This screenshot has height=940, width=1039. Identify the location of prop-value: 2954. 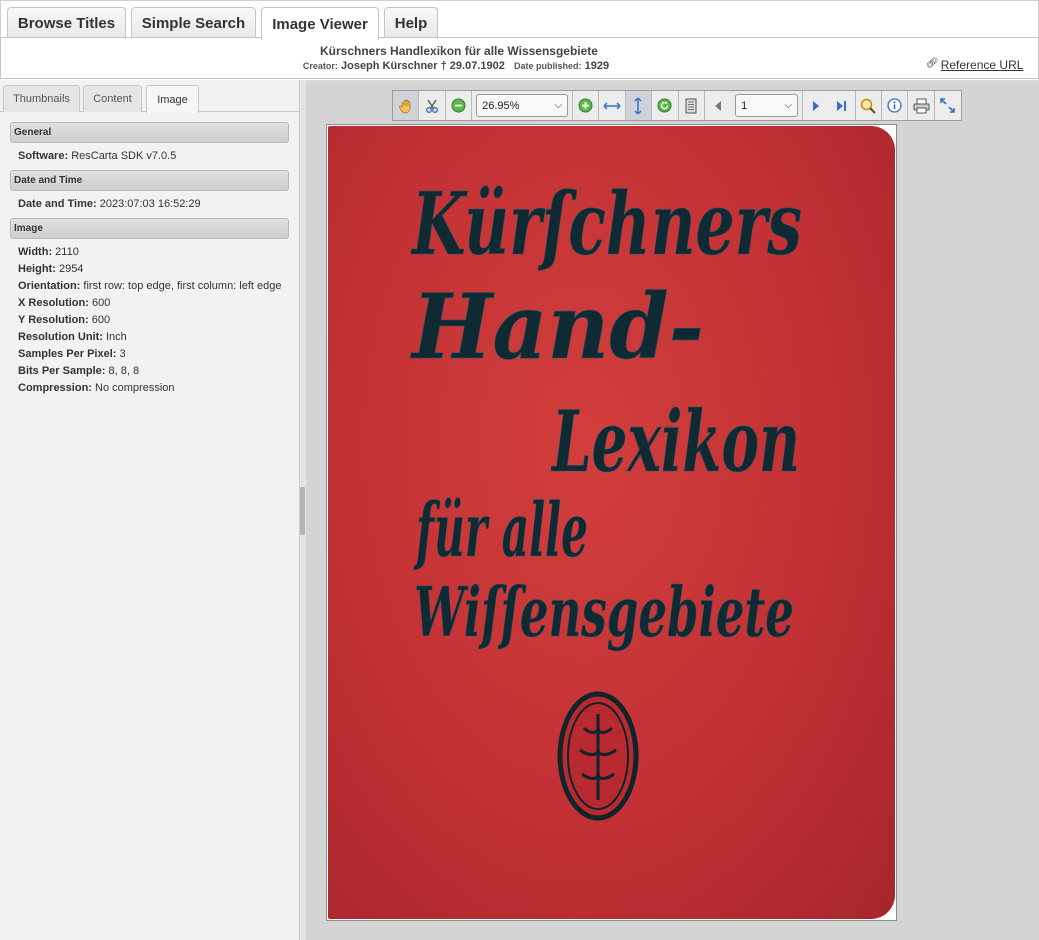
(71, 269).